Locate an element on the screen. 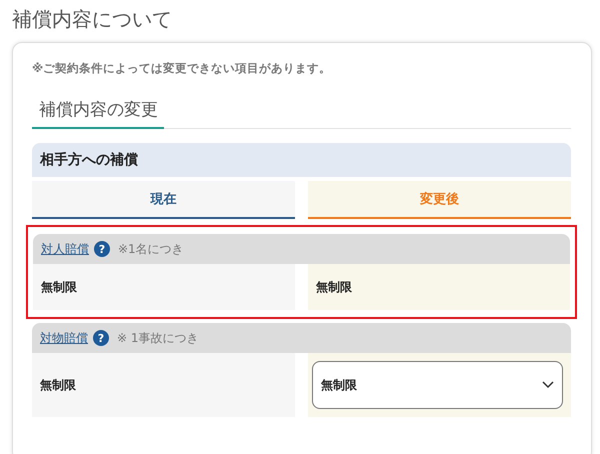 The width and height of the screenshot is (600, 454). coverage-dropdown: 無制限 is located at coordinates (437, 385).